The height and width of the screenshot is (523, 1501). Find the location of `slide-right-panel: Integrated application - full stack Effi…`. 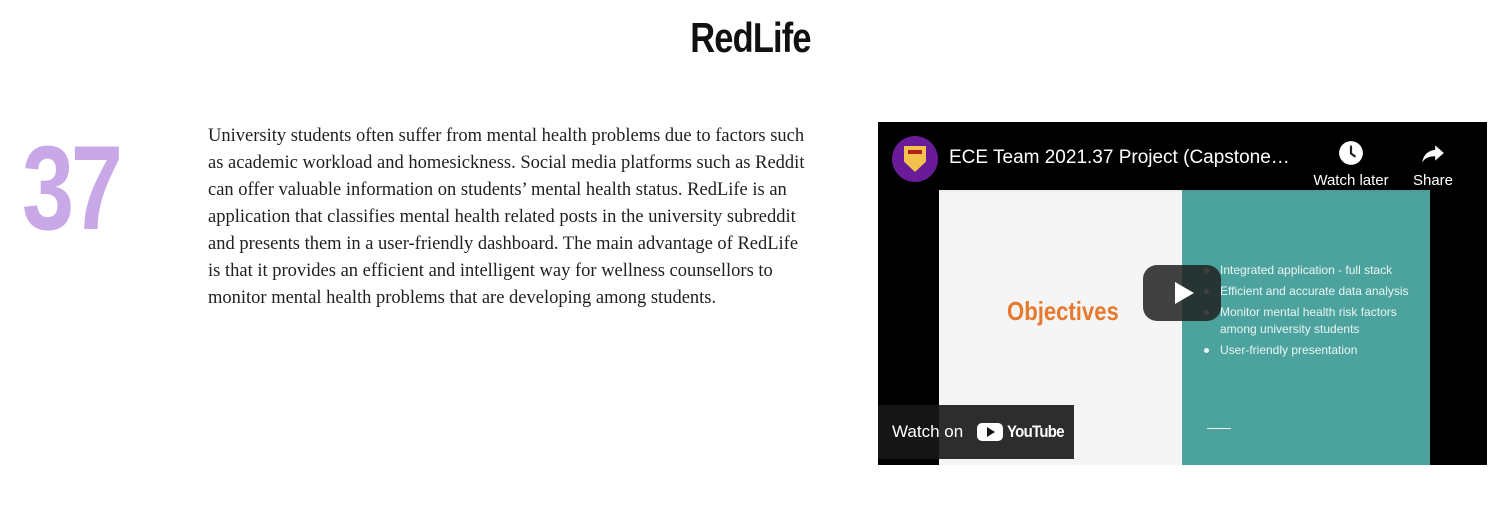

slide-right-panel: Integrated application - full stack Effi… is located at coordinates (1306, 327).